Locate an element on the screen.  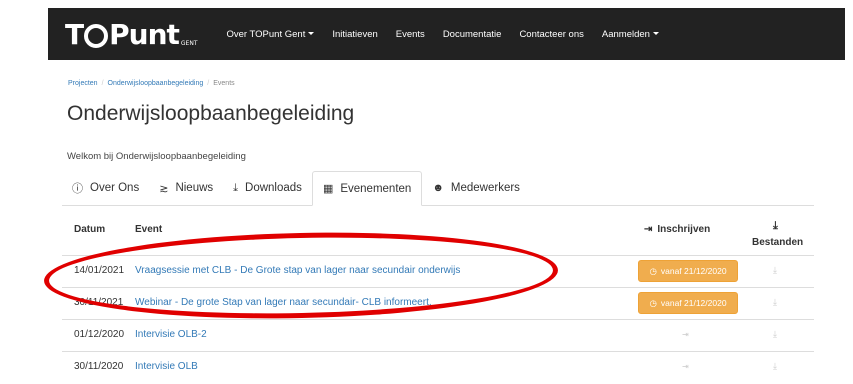
nav-label: Events is located at coordinates (410, 34).